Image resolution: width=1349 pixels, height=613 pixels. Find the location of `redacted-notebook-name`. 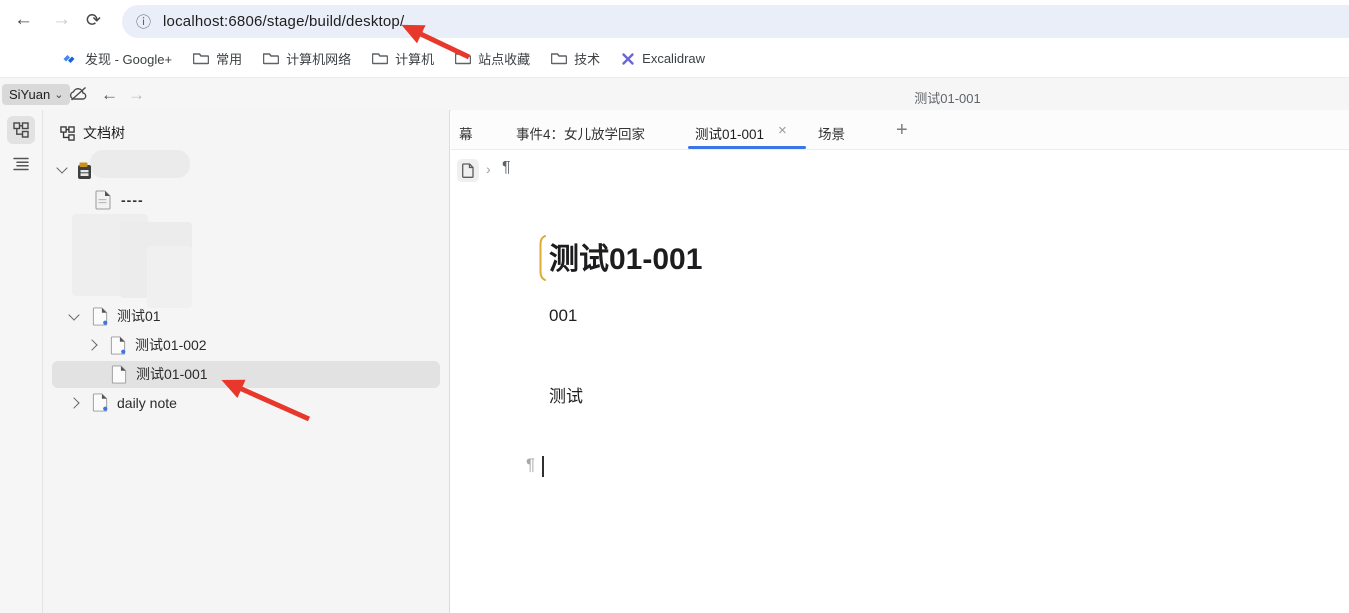

redacted-notebook-name is located at coordinates (140, 164).